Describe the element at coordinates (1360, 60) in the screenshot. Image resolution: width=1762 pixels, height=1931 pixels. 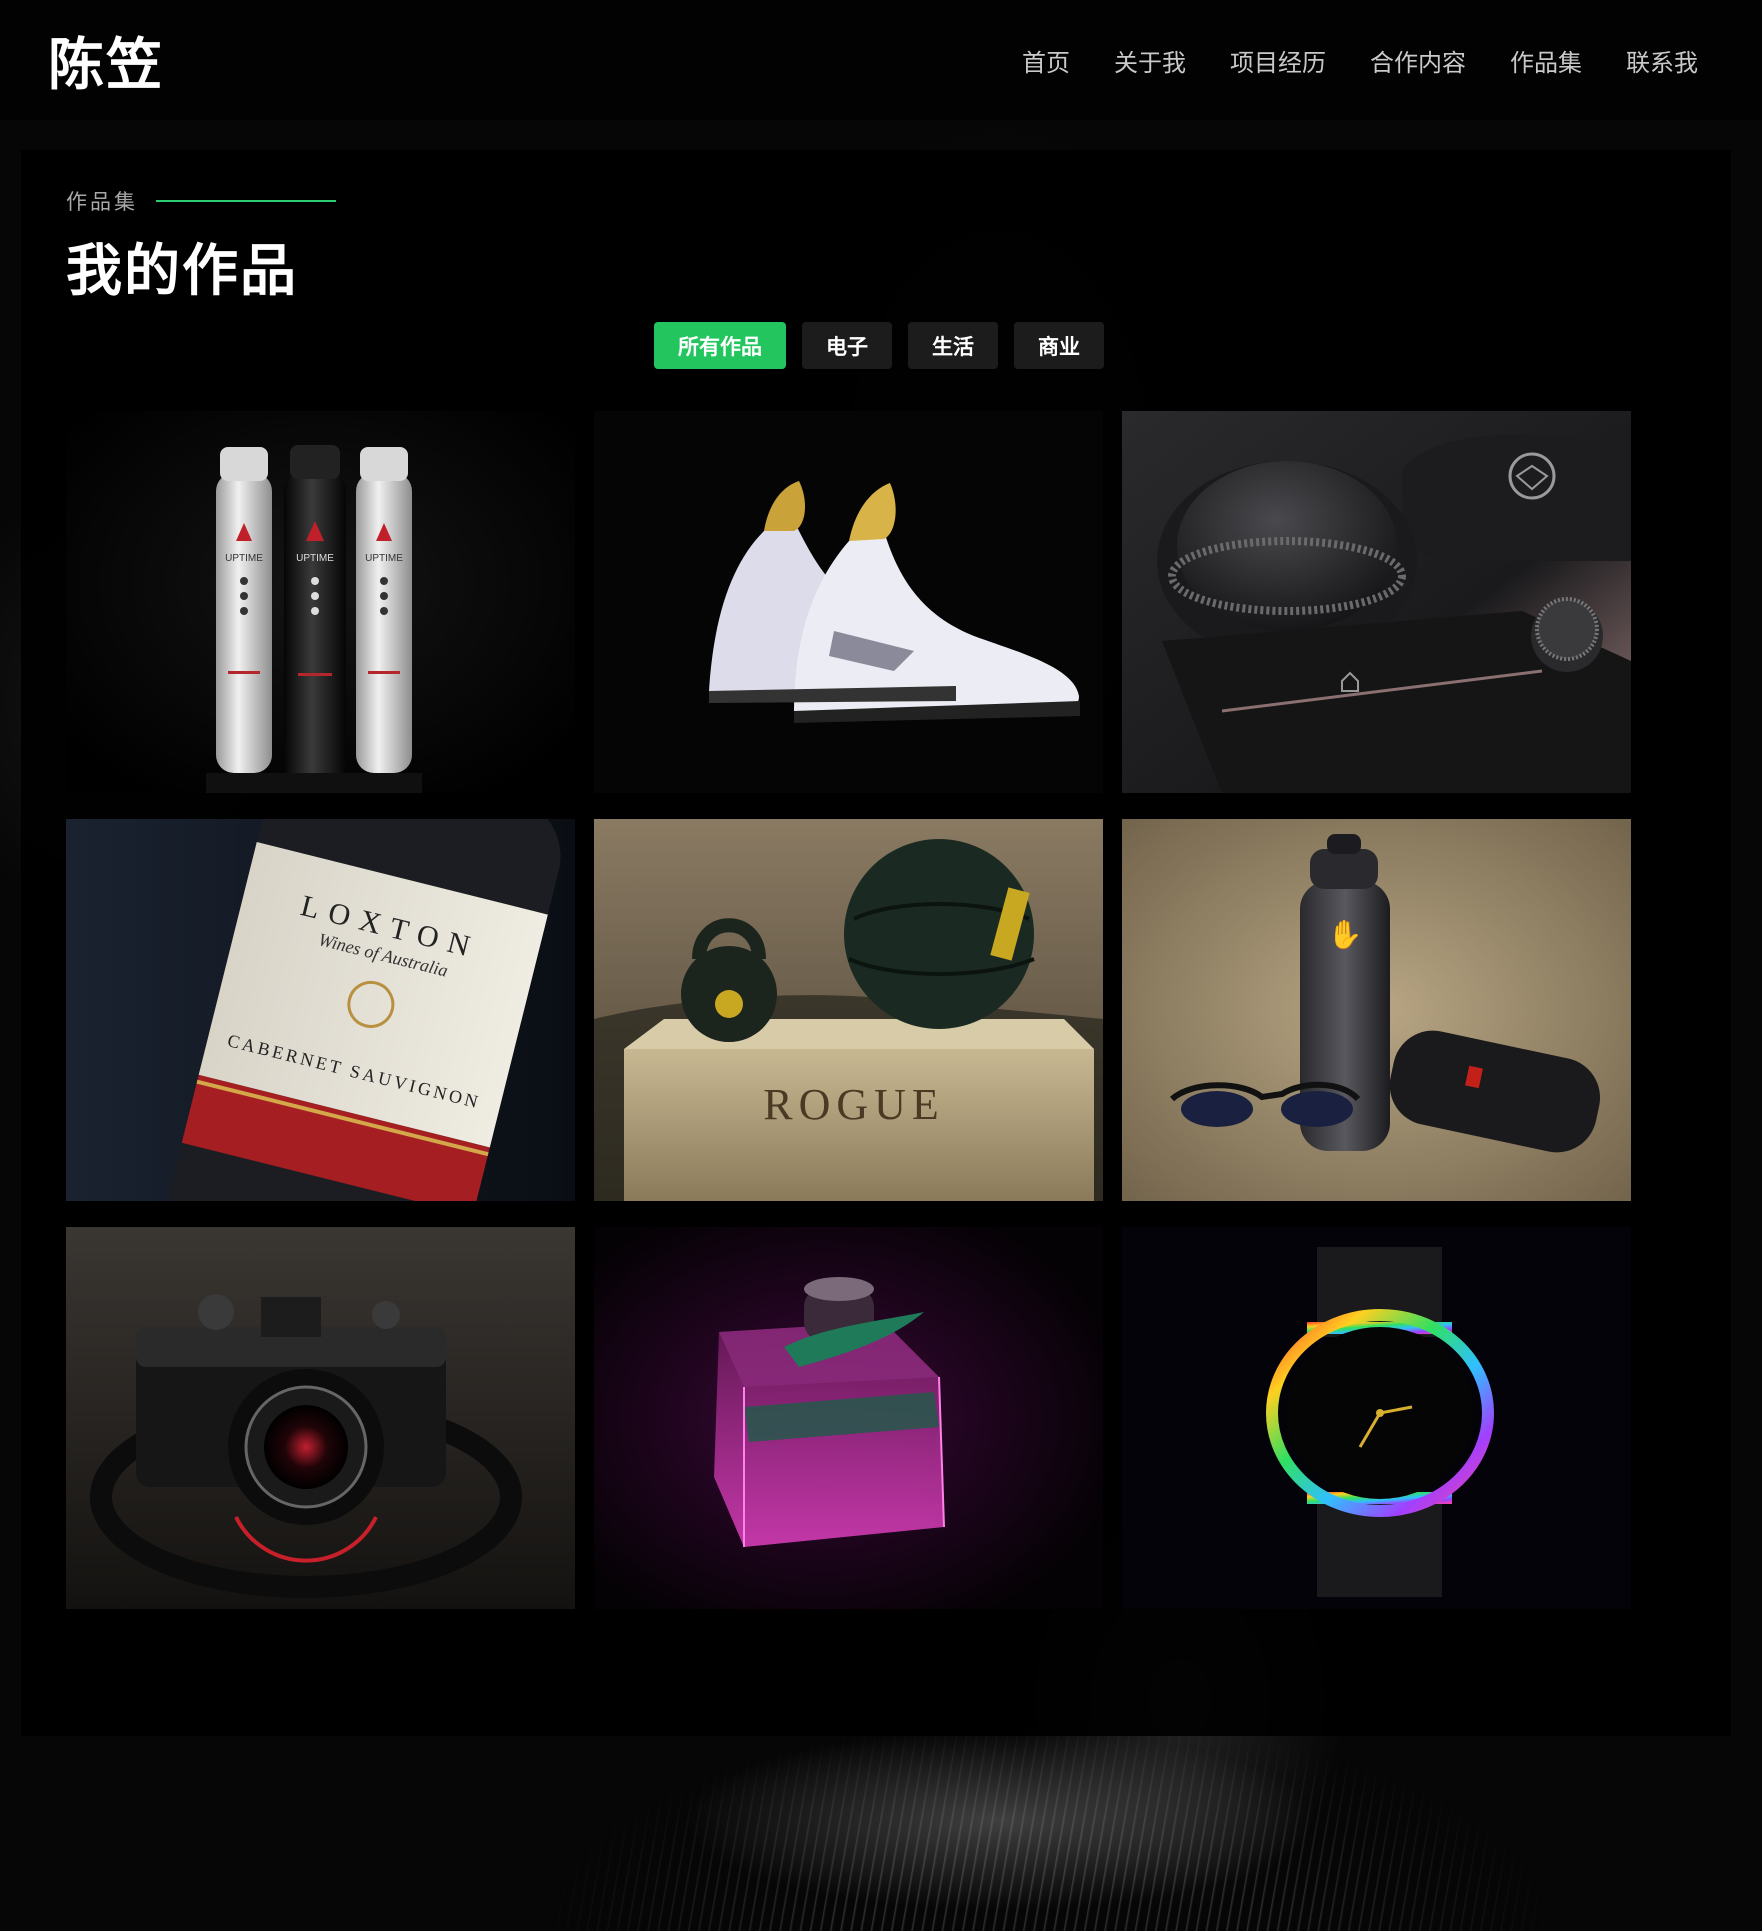
I see `main-nav: 首页 关于我 项目经历 合作内容 作品集 联系我` at that location.